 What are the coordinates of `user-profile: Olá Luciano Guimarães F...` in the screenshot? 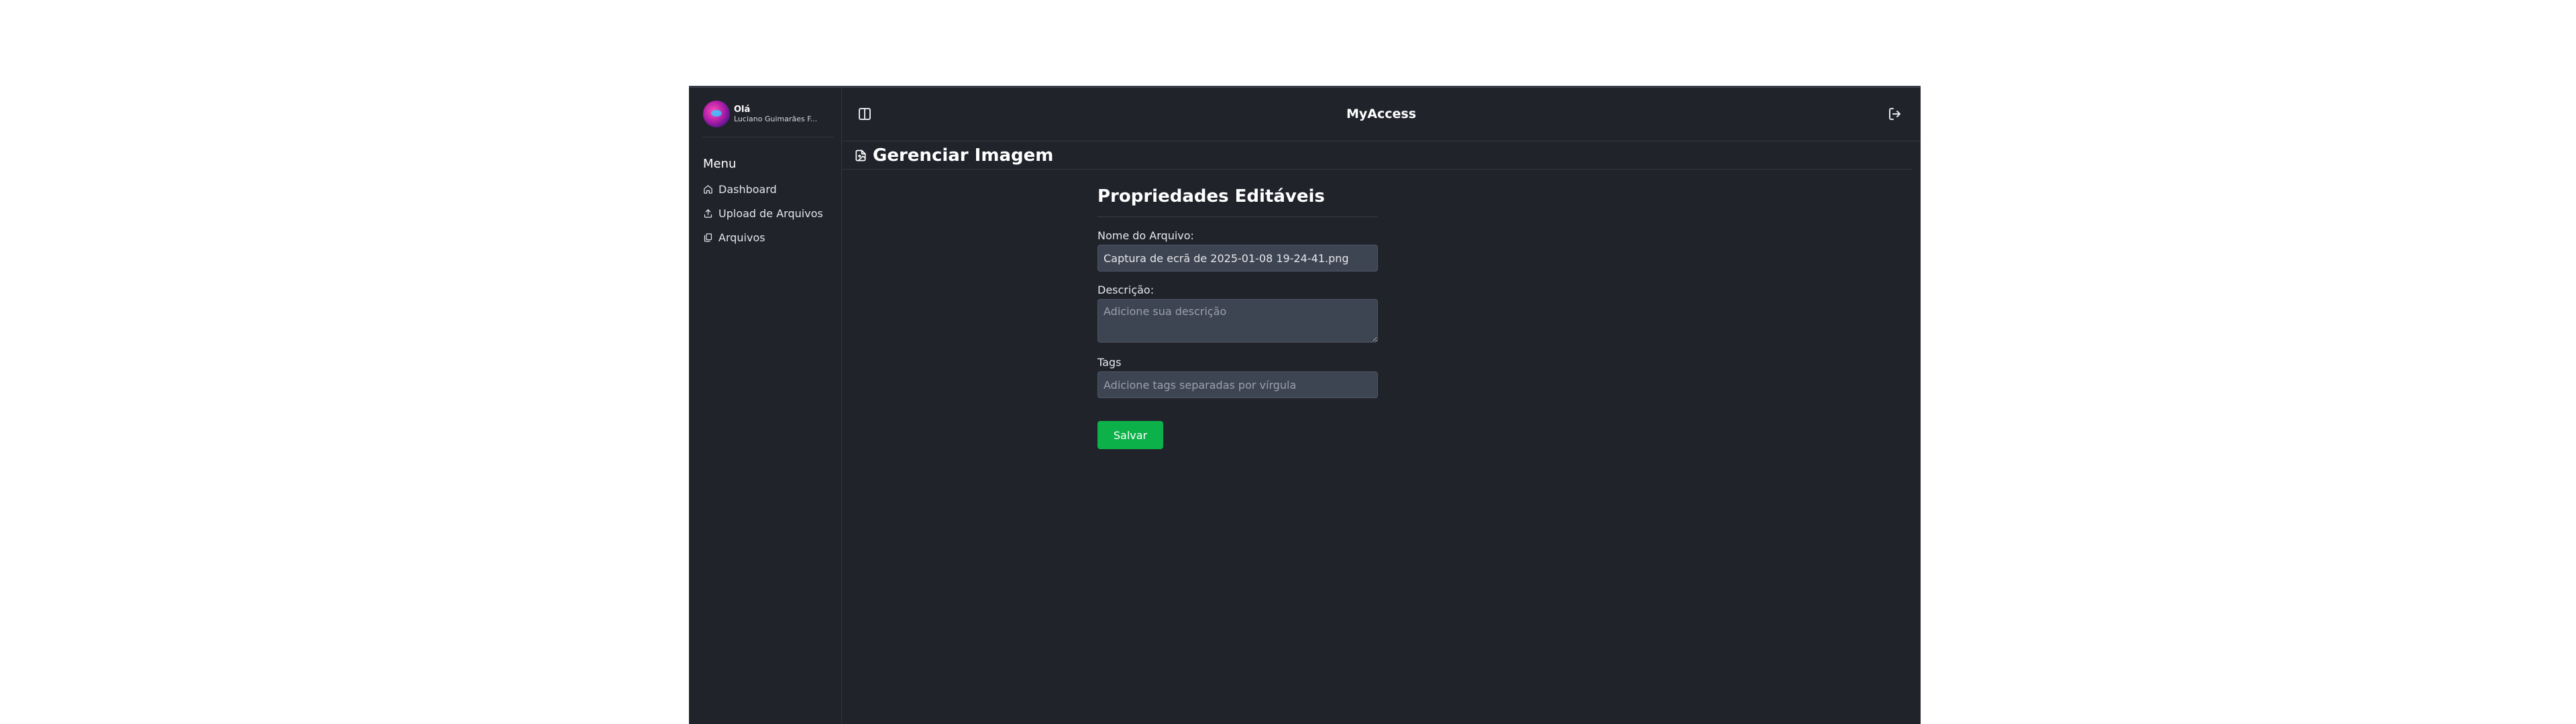 It's located at (770, 114).